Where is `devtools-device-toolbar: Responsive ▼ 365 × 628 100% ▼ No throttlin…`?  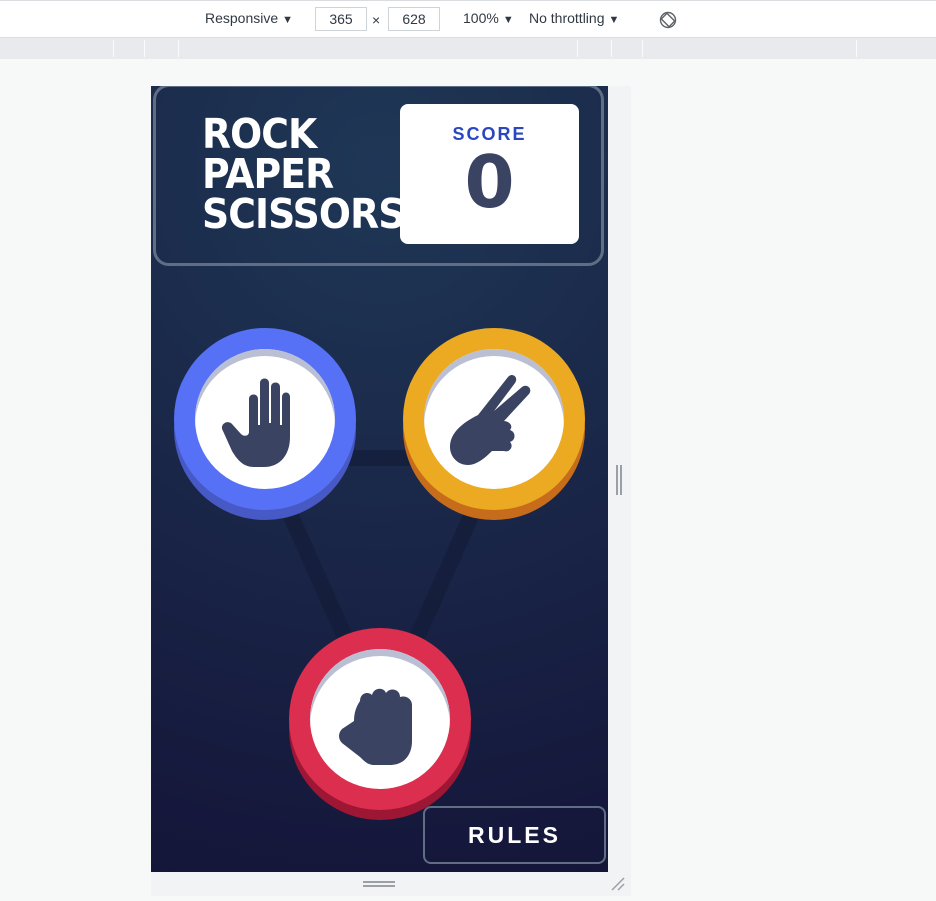 devtools-device-toolbar: Responsive ▼ 365 × 628 100% ▼ No throttlin… is located at coordinates (468, 19).